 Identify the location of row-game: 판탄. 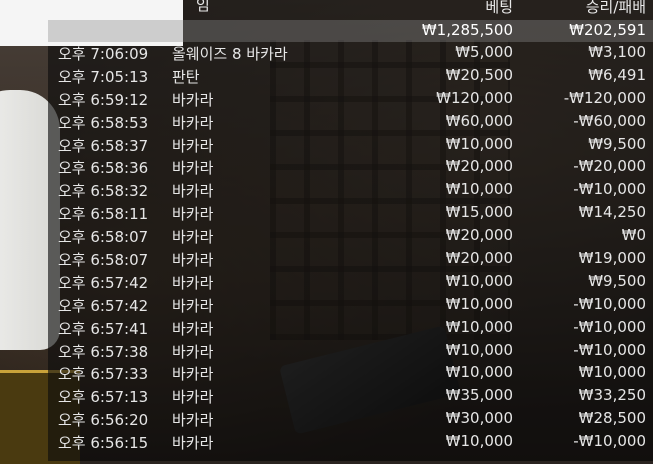
(186, 76).